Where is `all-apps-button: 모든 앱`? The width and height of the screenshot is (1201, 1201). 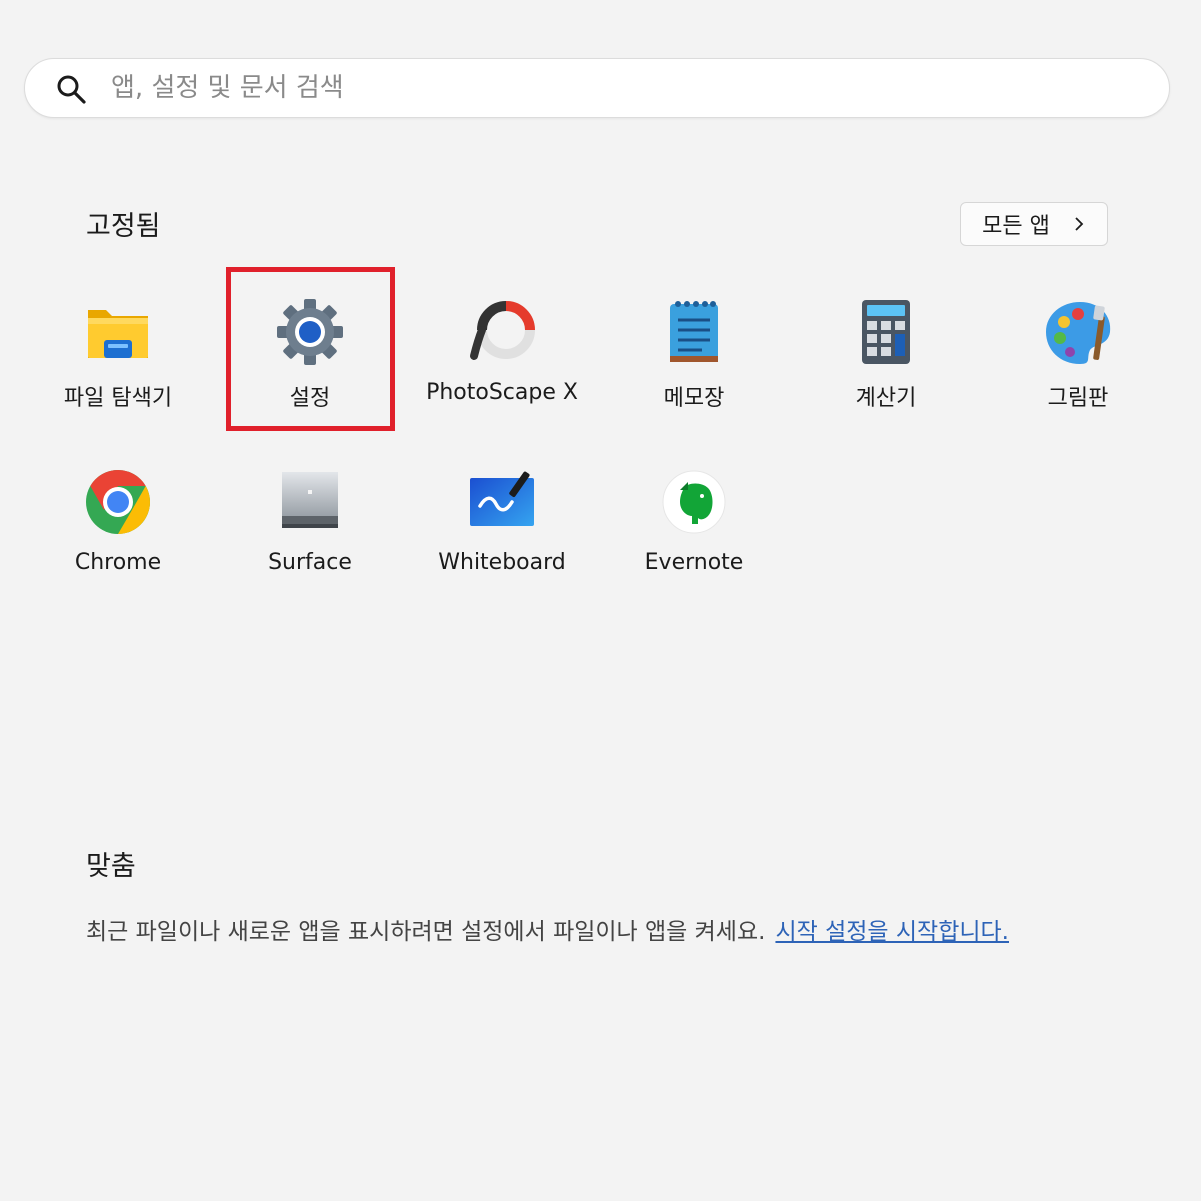 all-apps-button: 모든 앱 is located at coordinates (1034, 224).